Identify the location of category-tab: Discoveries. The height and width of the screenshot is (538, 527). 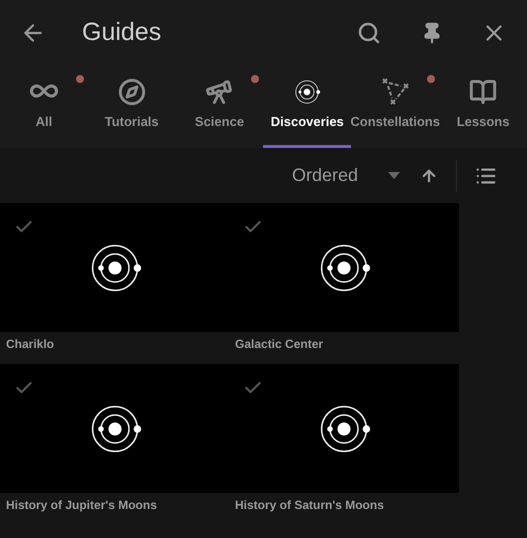
(307, 106).